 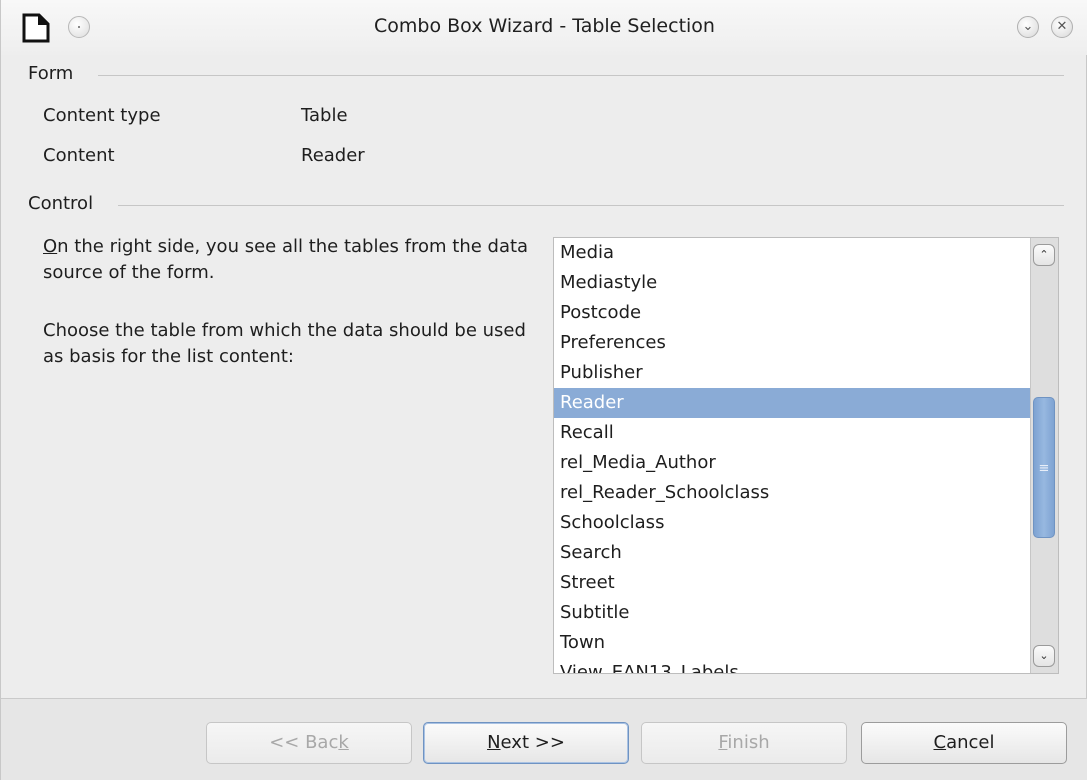 What do you see at coordinates (970, 742) in the screenshot?
I see `cancel-button-label: ancel` at bounding box center [970, 742].